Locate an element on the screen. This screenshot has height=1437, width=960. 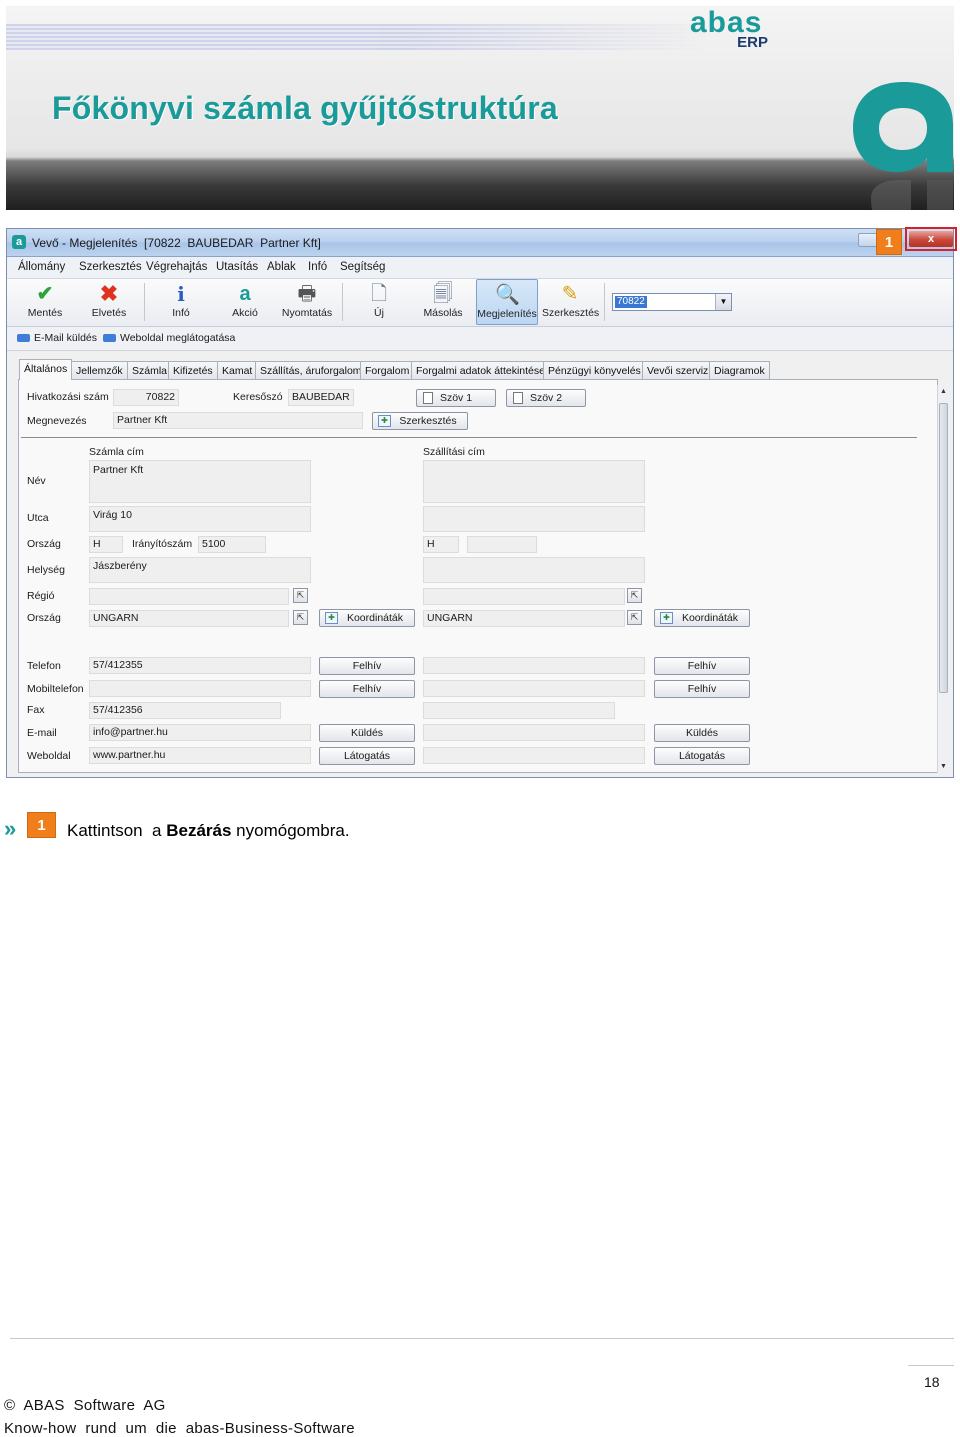
print-button: 🖶 Nyomtatás is located at coordinates (307, 302).